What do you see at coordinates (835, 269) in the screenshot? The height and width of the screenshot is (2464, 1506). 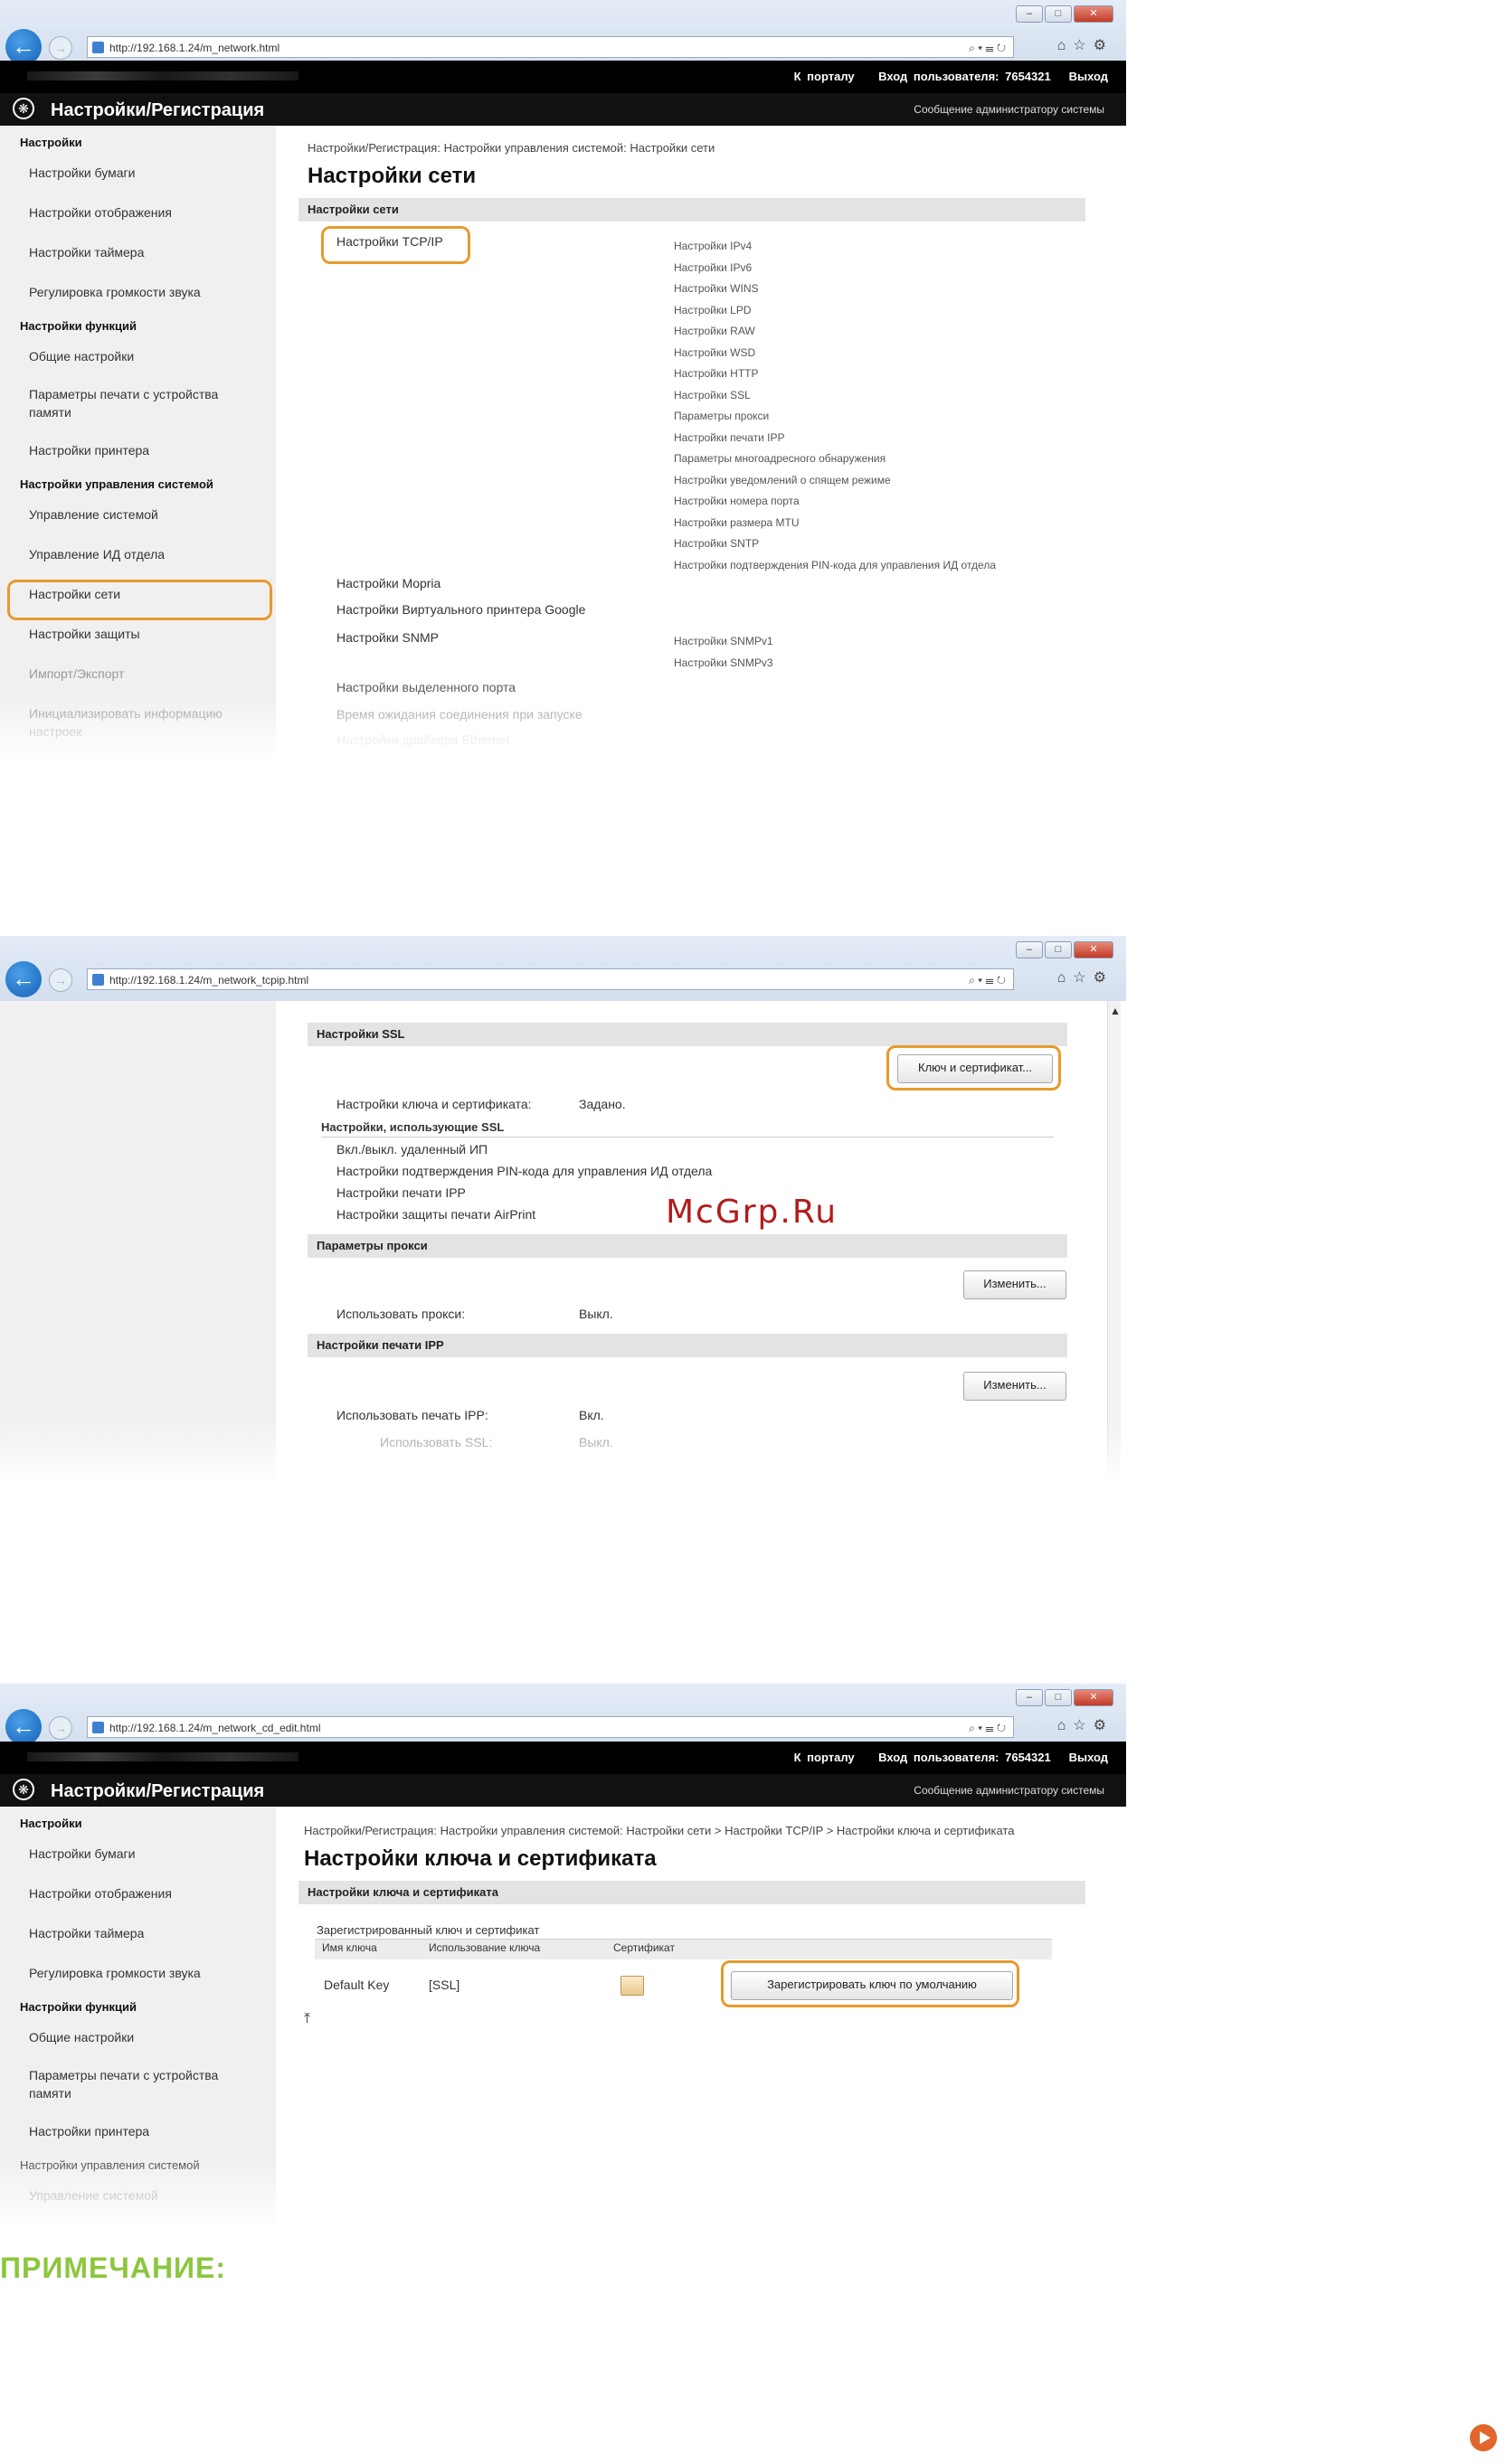 I see `sub-ipv6: Настройки IPv6` at bounding box center [835, 269].